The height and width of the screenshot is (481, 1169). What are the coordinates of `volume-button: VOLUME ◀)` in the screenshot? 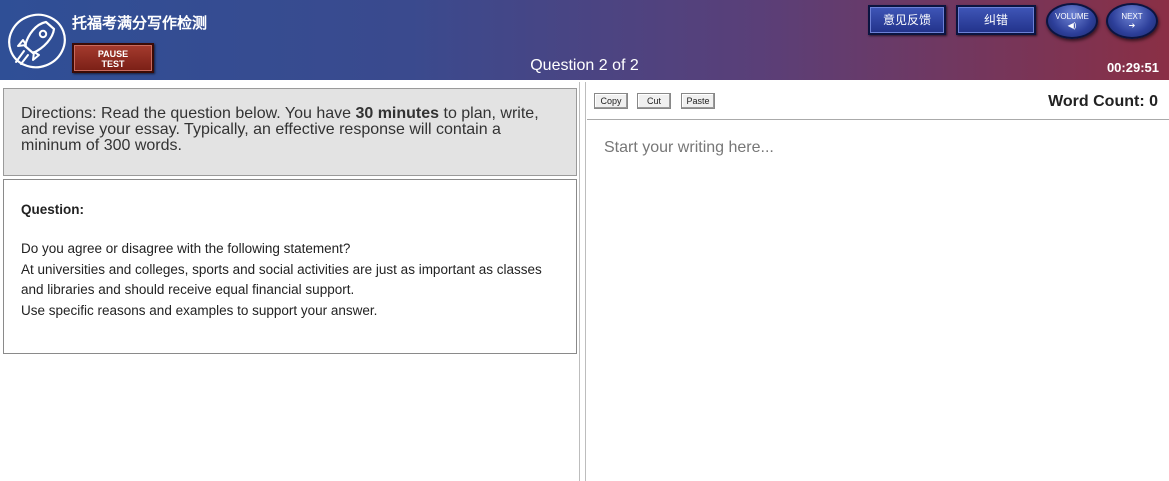 It's located at (1072, 21).